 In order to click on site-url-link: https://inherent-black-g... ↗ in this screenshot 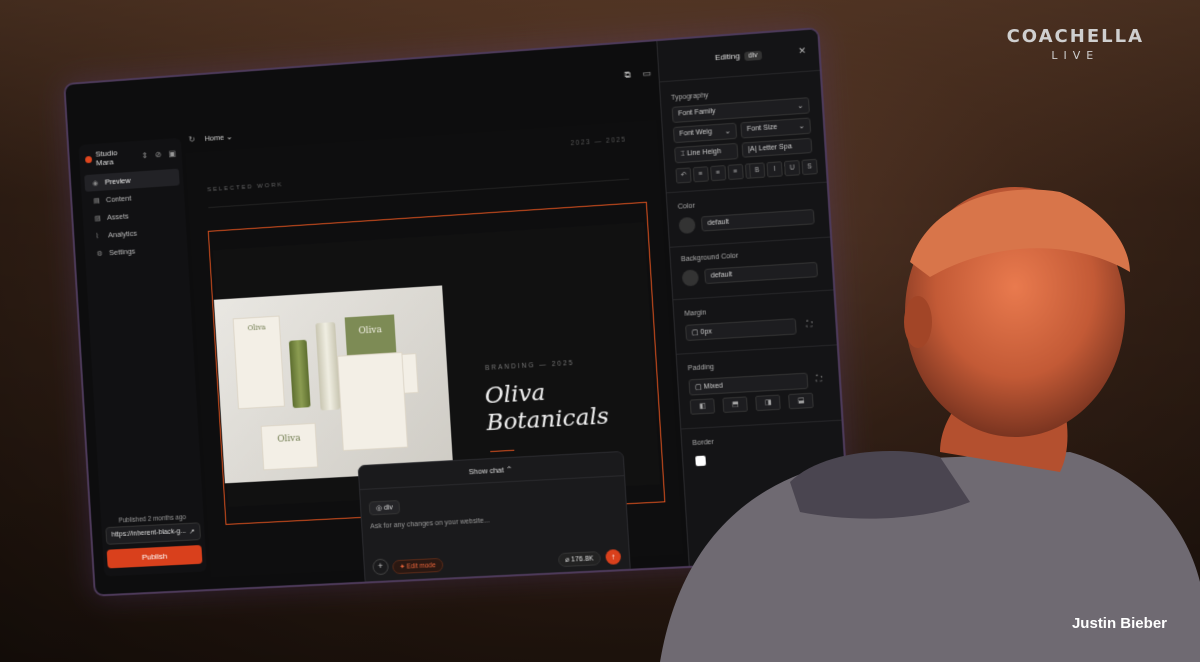, I will do `click(153, 533)`.